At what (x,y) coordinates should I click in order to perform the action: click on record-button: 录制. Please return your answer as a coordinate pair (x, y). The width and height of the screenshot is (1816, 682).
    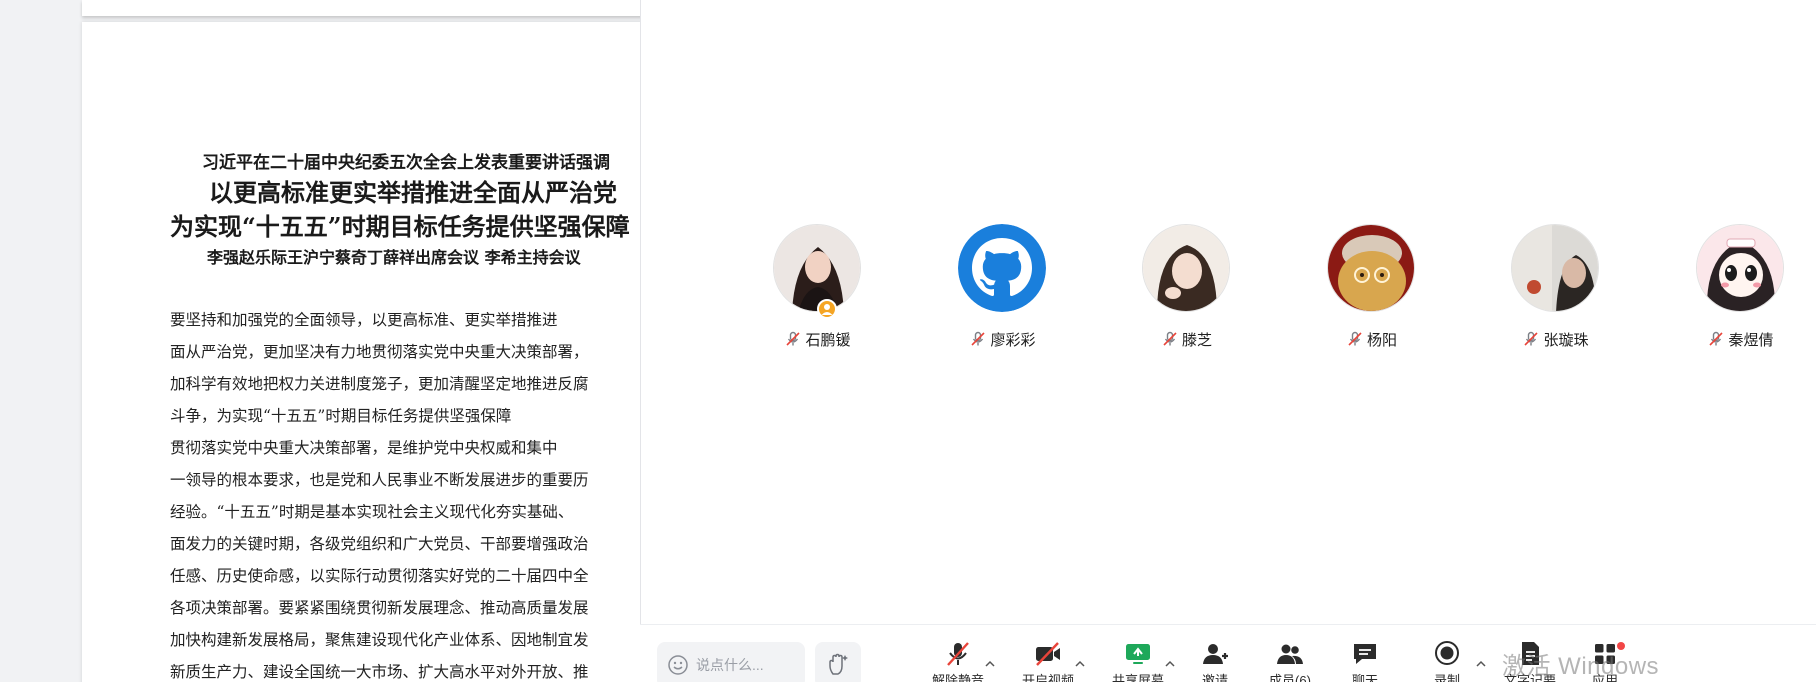
    Looking at the image, I should click on (1447, 661).